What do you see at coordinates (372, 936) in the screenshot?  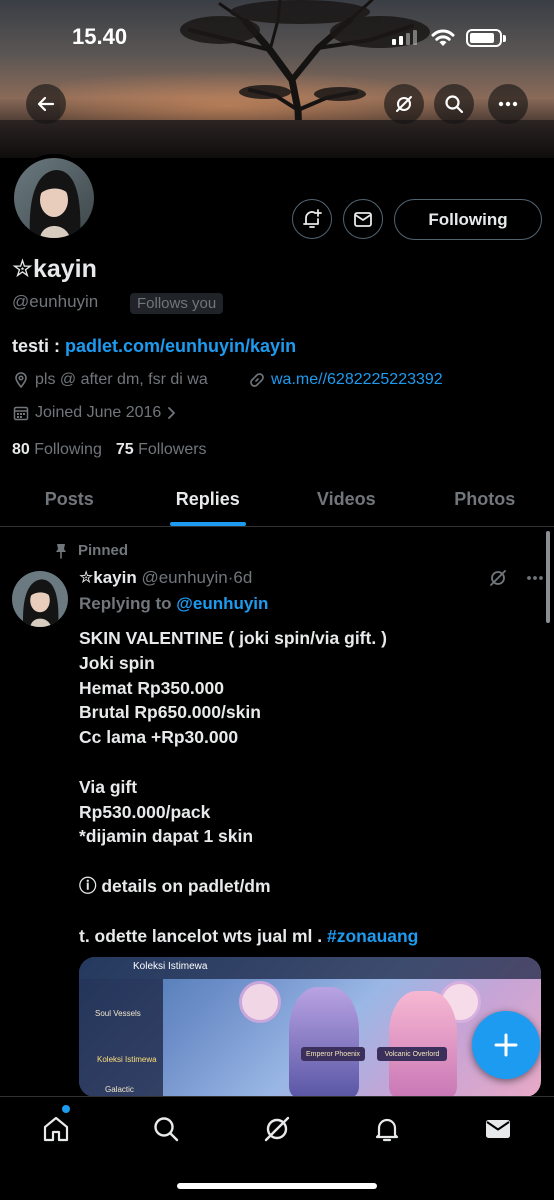 I see `hashtag-link: #zonauang` at bounding box center [372, 936].